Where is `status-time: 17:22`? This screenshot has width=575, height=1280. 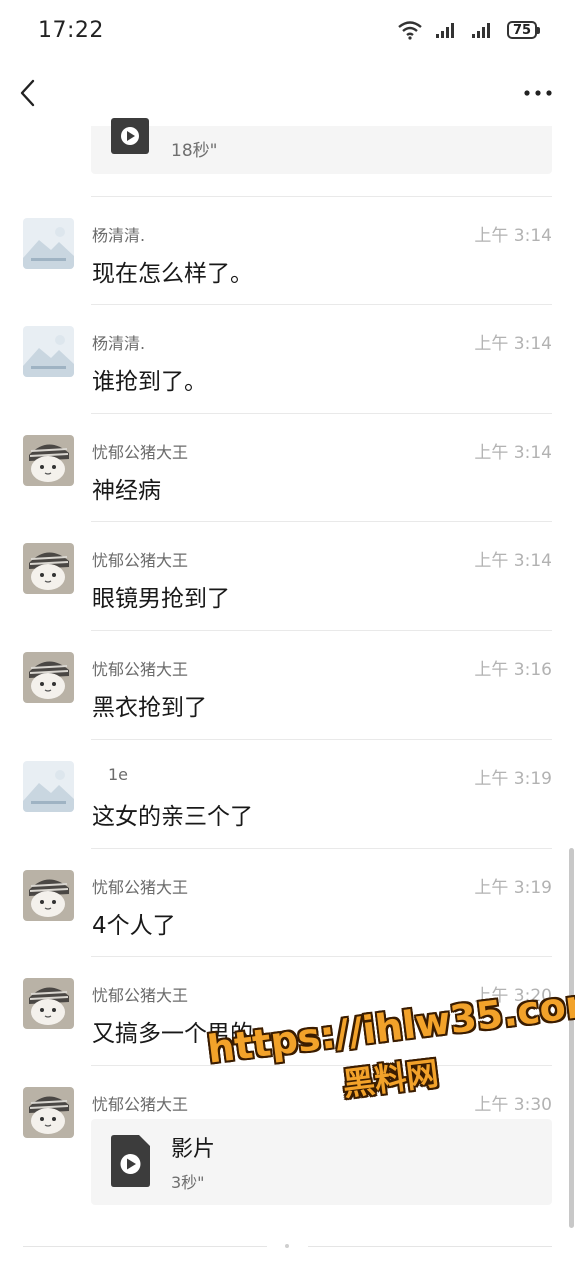 status-time: 17:22 is located at coordinates (71, 30).